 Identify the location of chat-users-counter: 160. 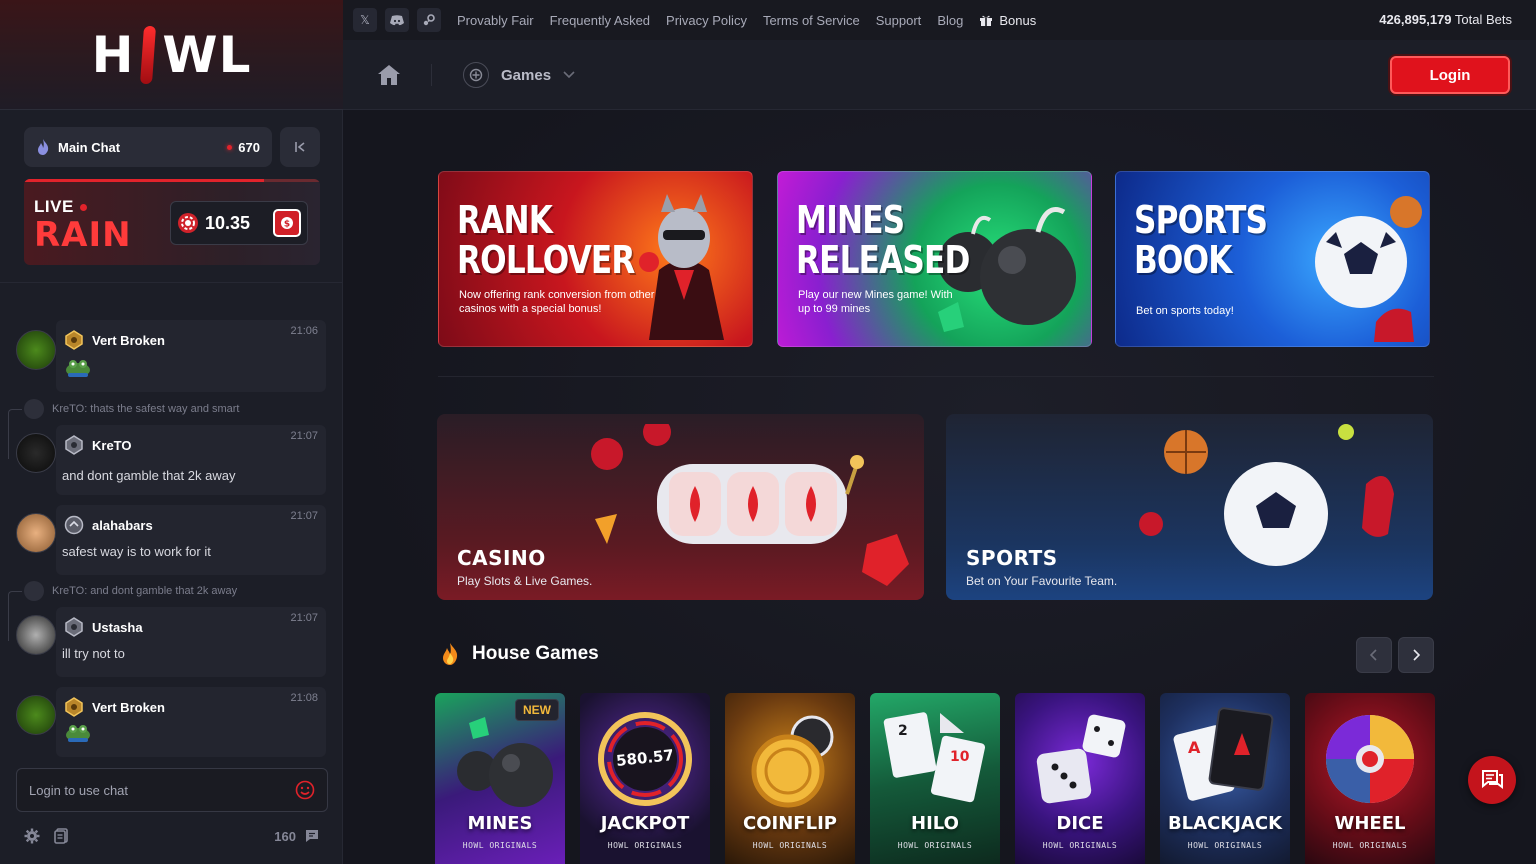
(297, 836).